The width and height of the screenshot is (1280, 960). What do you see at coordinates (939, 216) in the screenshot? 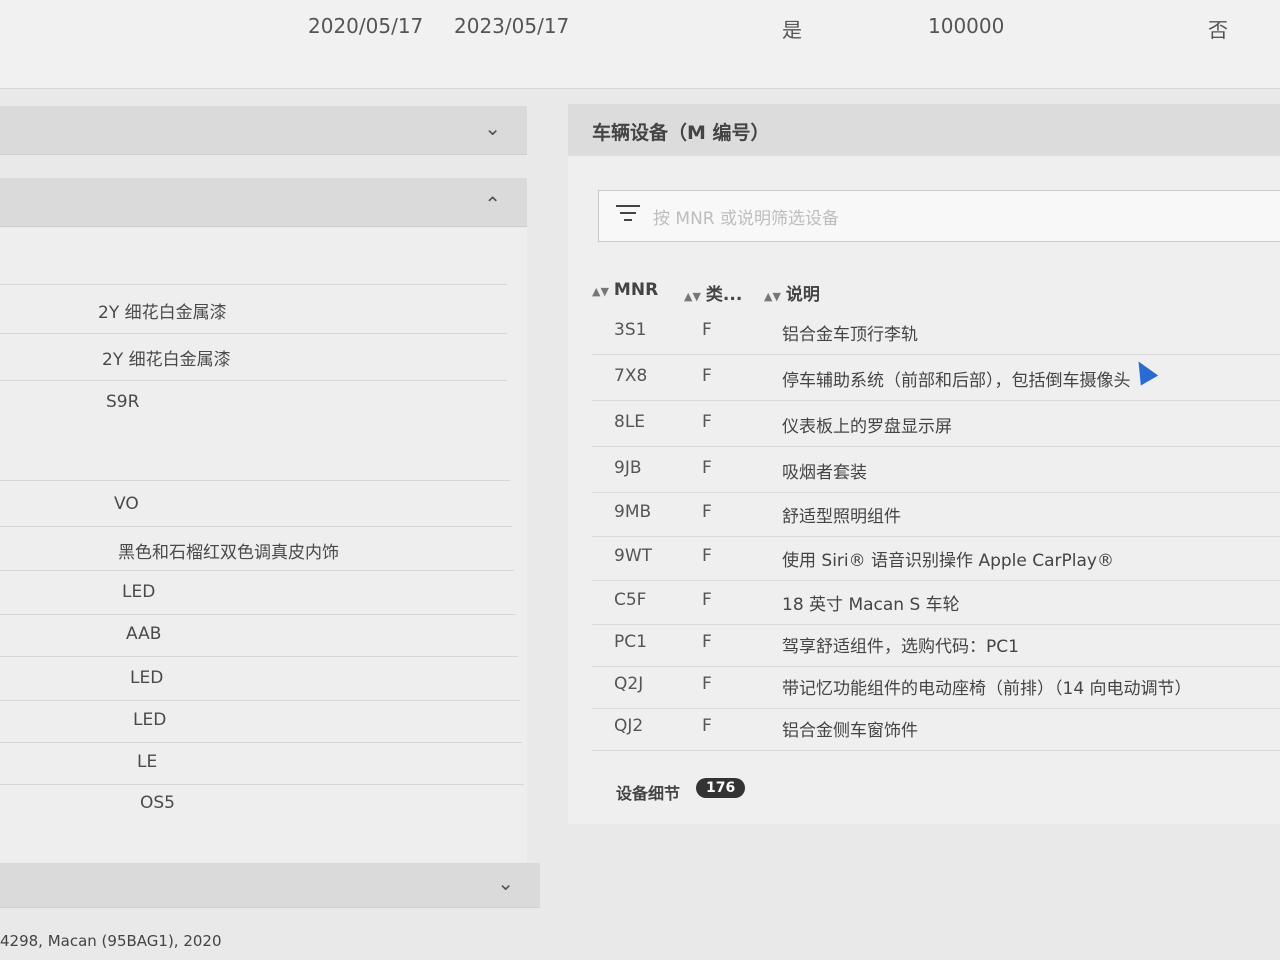
I see `filter-input: 按 MNR 或说明筛选设备` at bounding box center [939, 216].